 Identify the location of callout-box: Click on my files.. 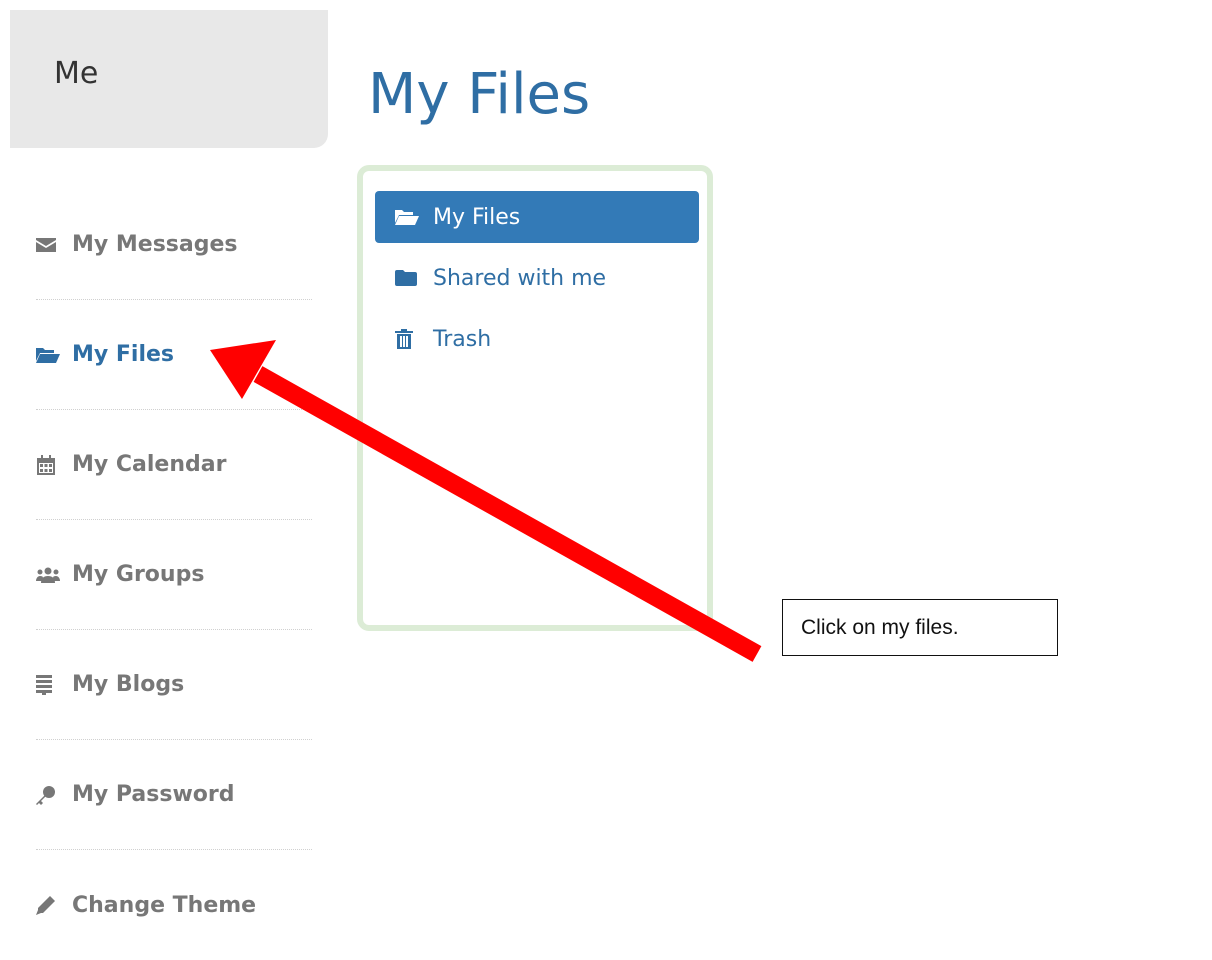
(920, 627).